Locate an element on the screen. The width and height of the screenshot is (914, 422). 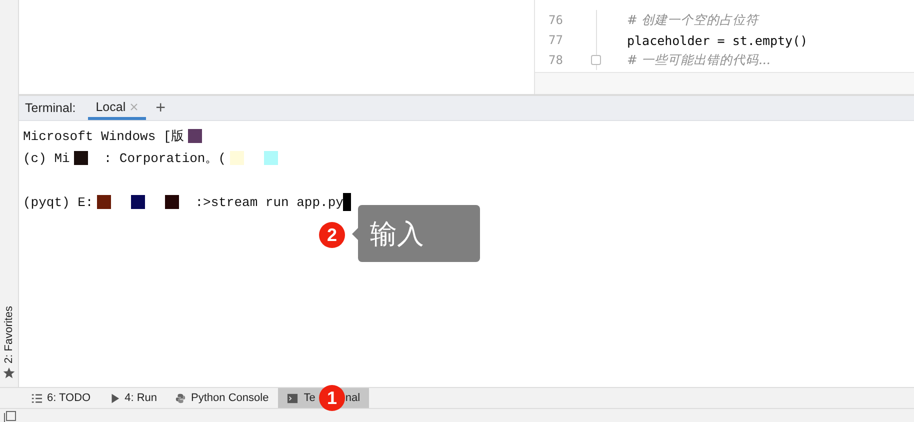
tab-label-part: nal is located at coordinates (352, 398).